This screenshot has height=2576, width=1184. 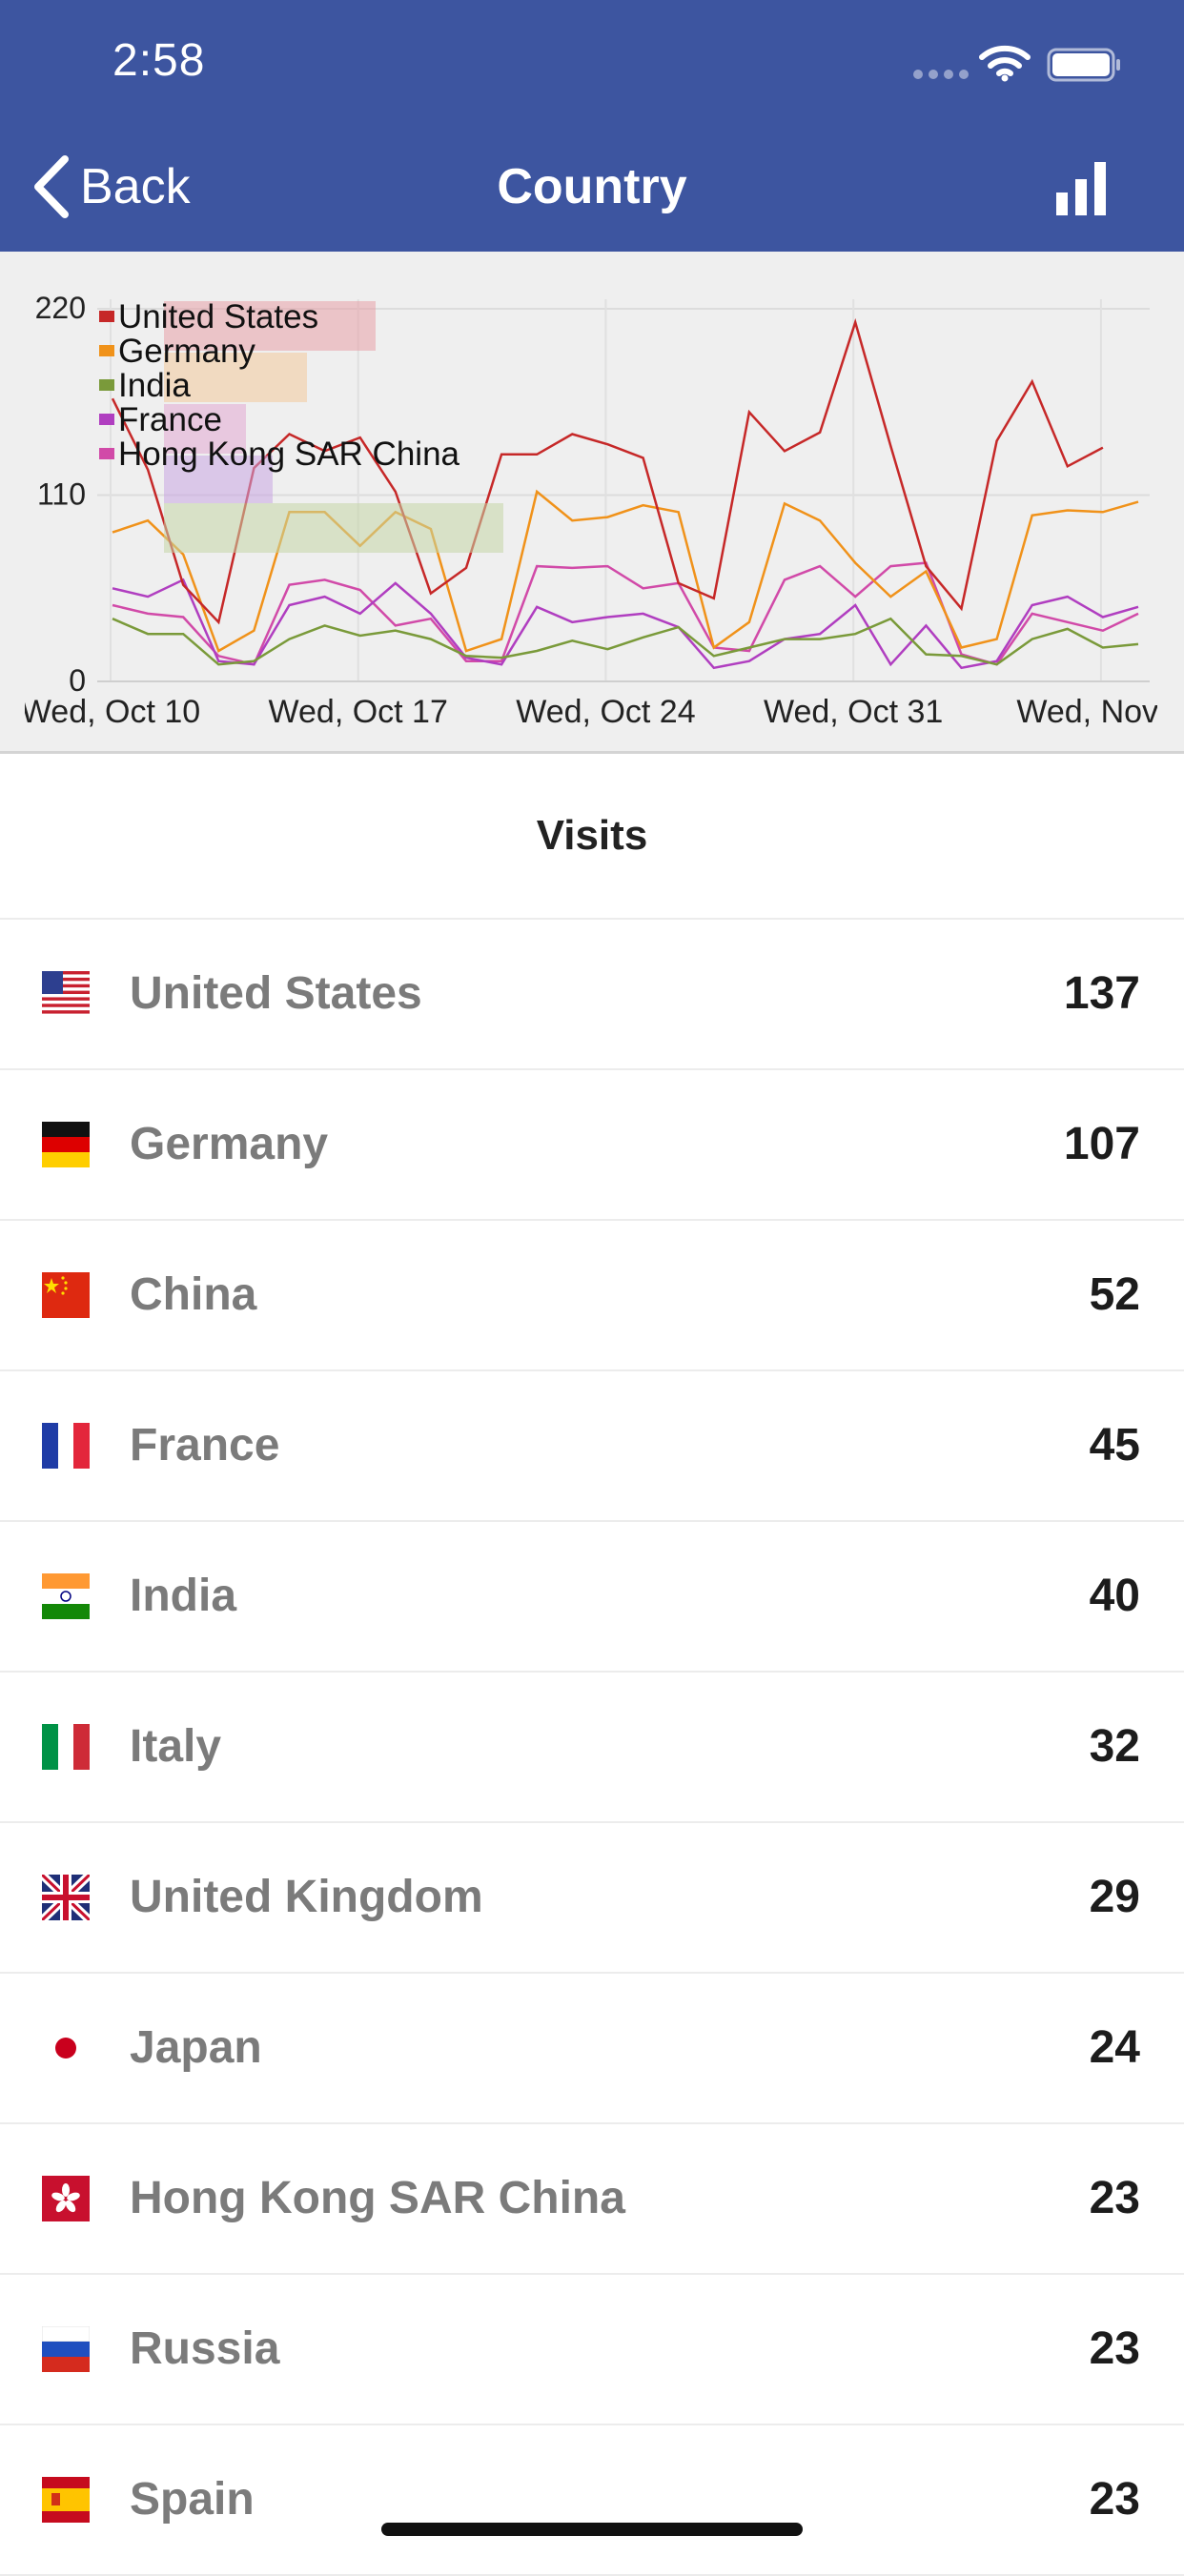 I want to click on cn-flag-icon, so click(x=66, y=1295).